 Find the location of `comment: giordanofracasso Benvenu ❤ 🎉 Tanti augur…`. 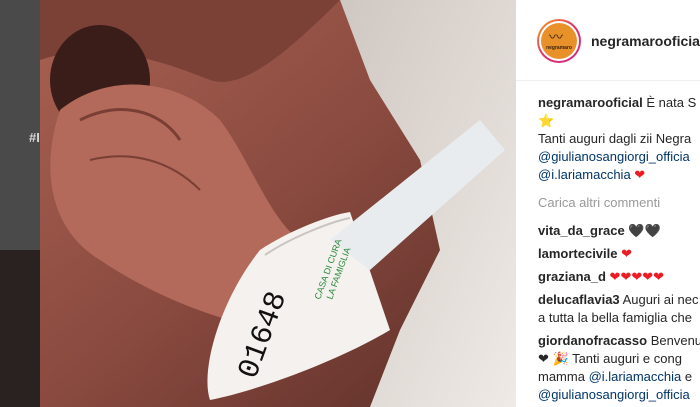

comment: giordanofracasso Benvenu ❤ 🎉 Tanti augur… is located at coordinates (619, 368).